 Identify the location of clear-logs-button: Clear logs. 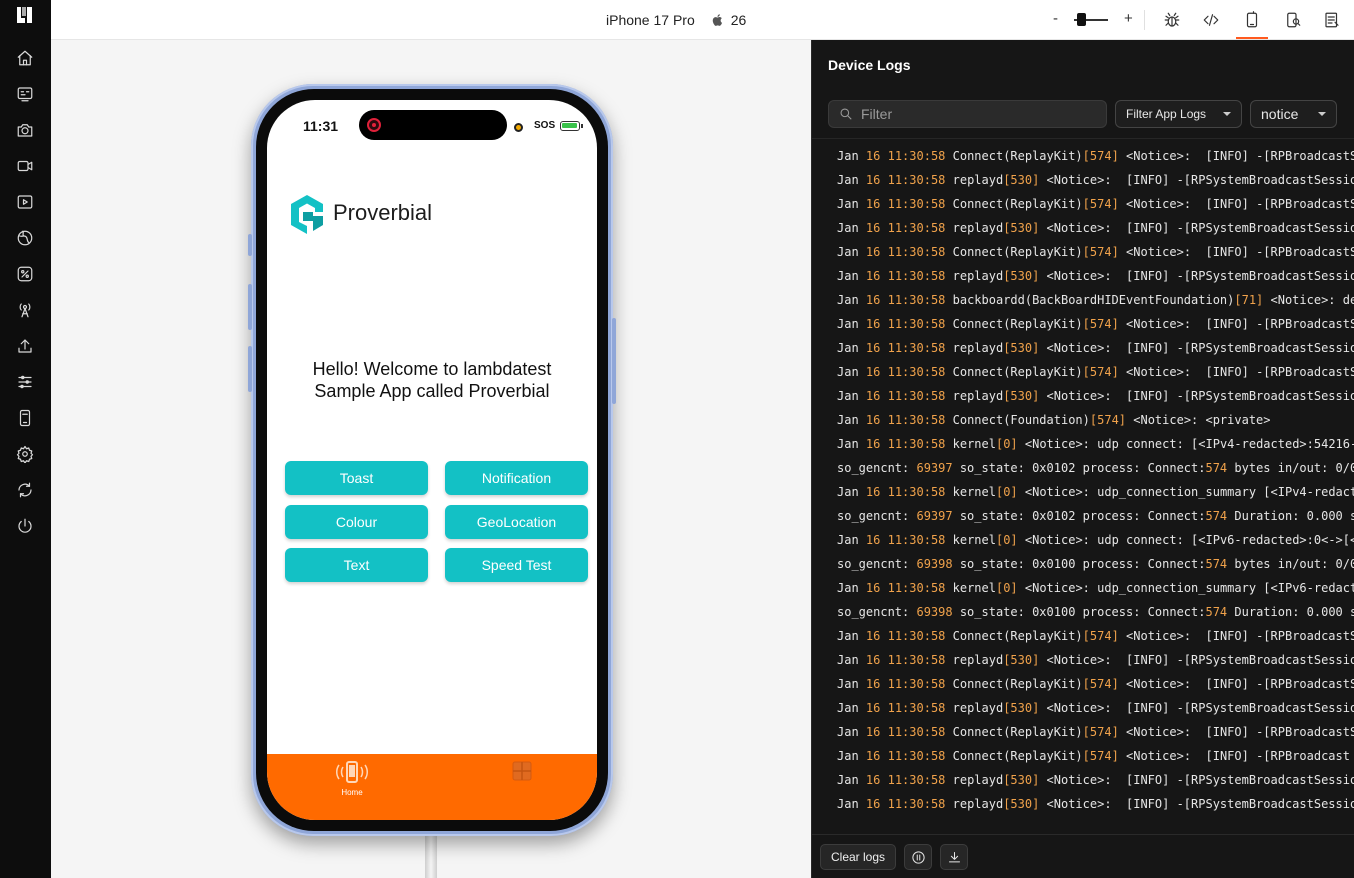
(858, 857).